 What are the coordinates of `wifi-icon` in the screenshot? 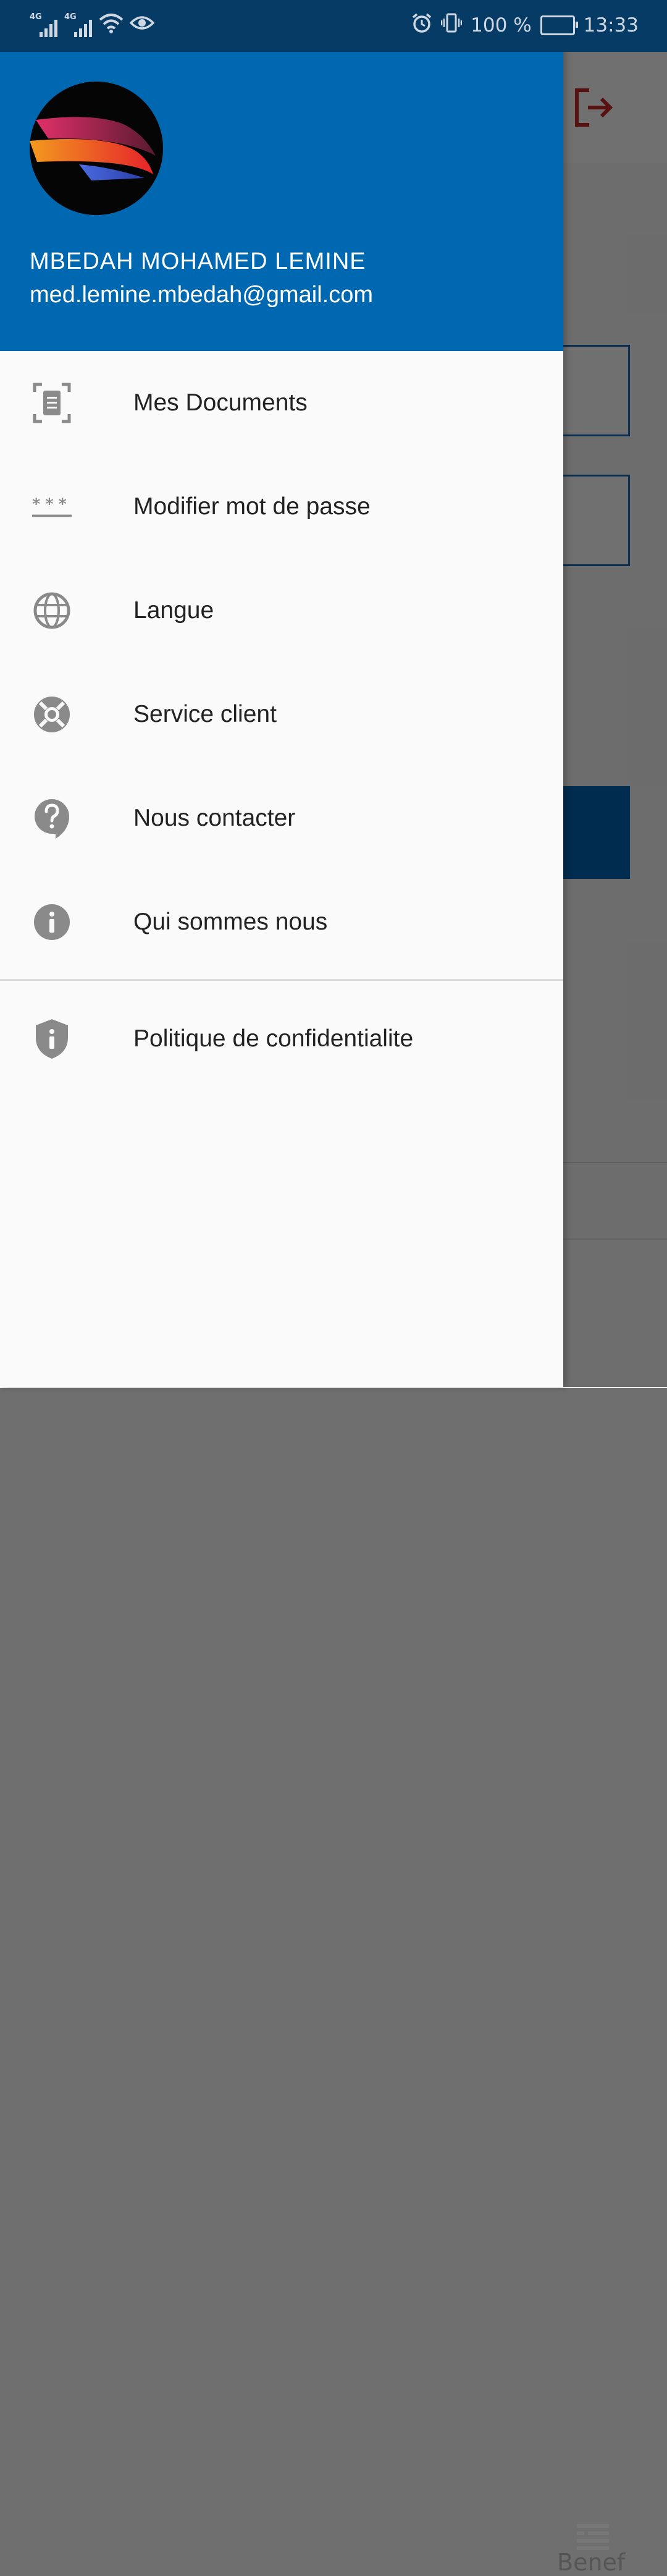 It's located at (111, 24).